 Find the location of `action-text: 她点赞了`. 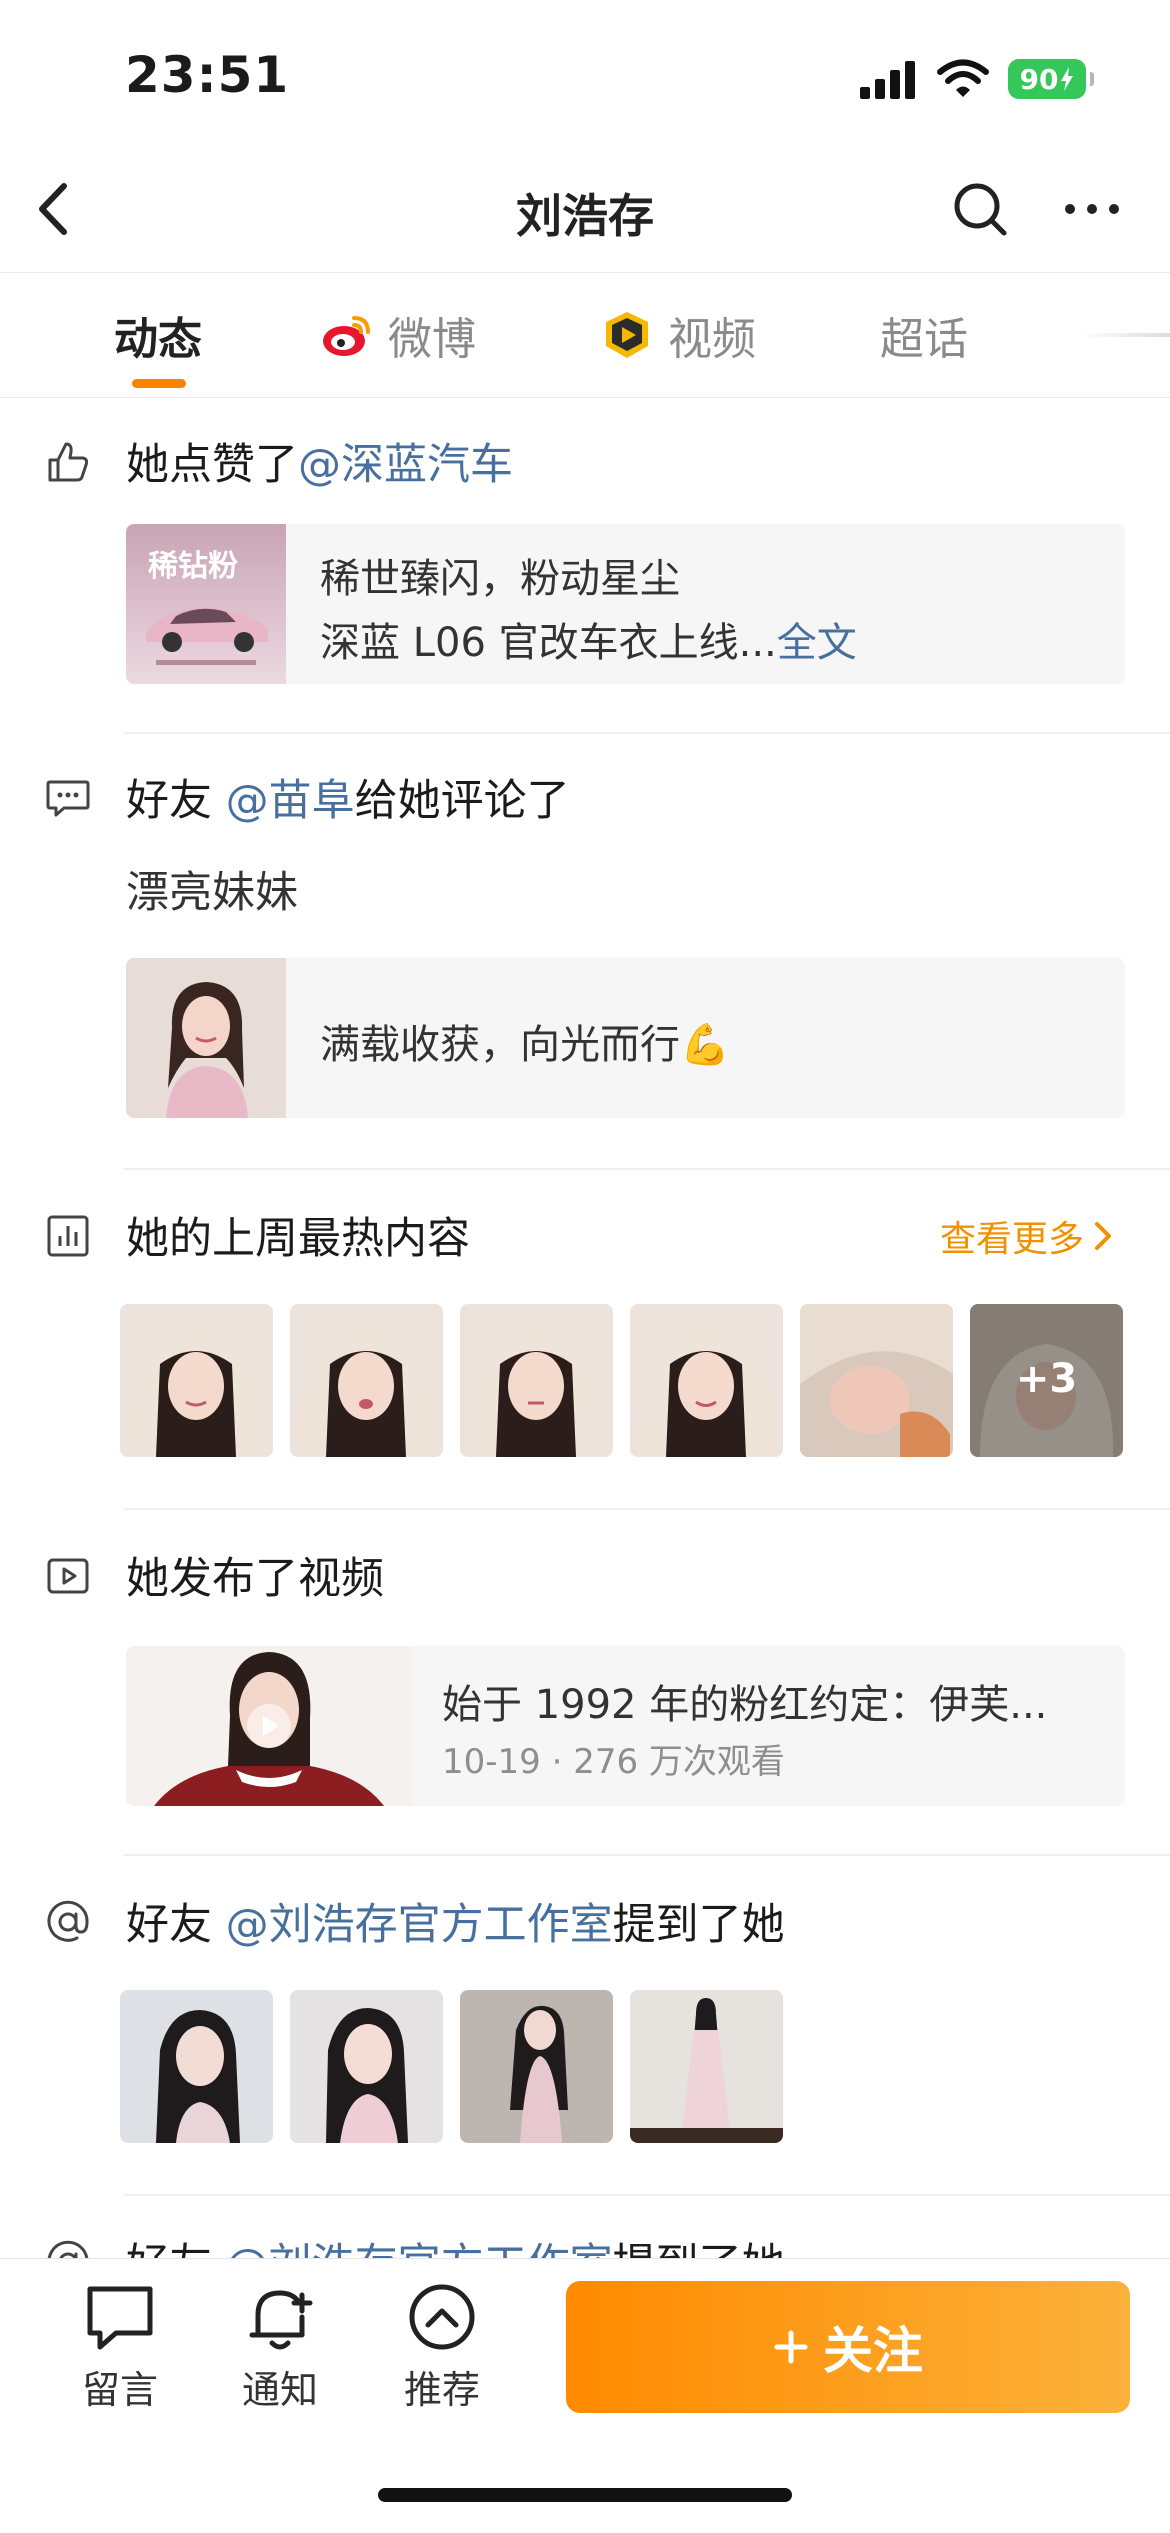

action-text: 她点赞了 is located at coordinates (212, 465).